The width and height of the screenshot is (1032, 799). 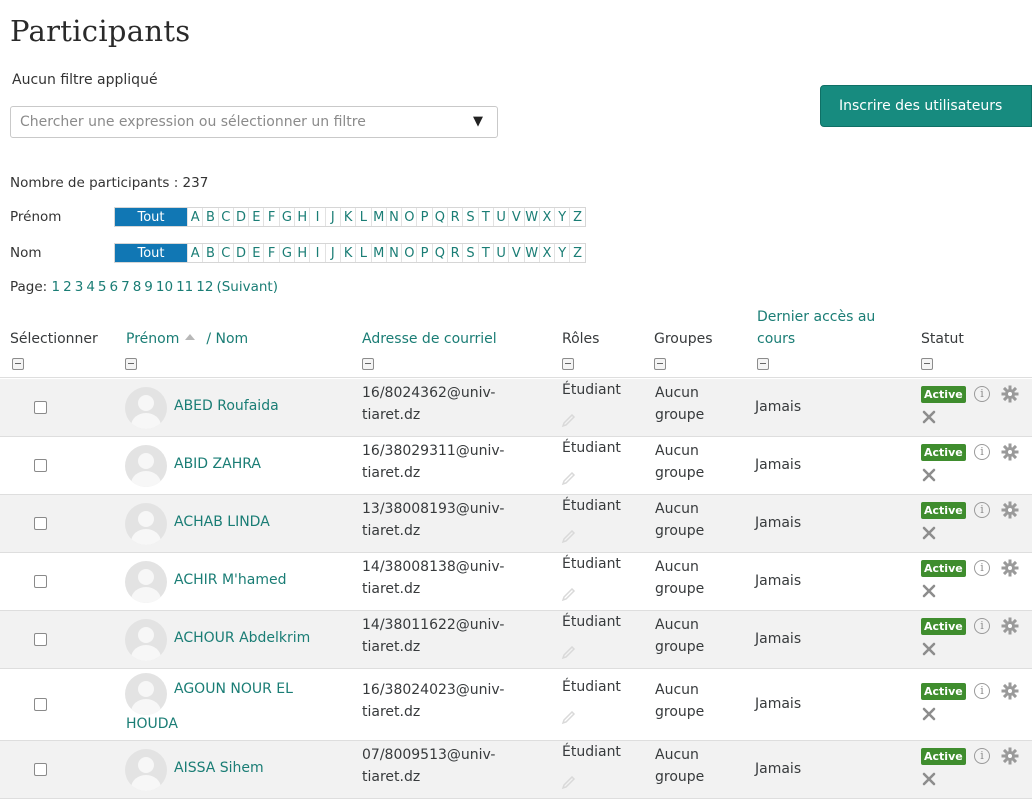 What do you see at coordinates (347, 253) in the screenshot?
I see `lastname-initial-k: K` at bounding box center [347, 253].